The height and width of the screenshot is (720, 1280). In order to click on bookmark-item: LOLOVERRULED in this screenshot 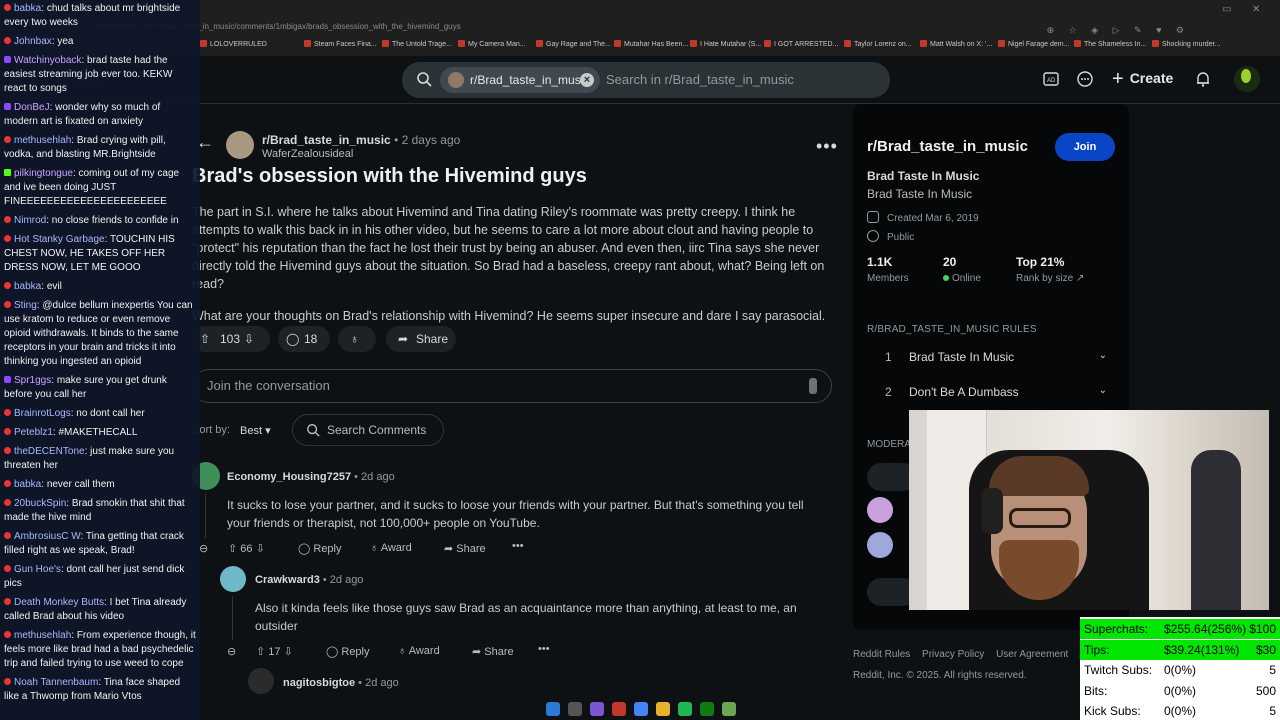, I will do `click(233, 46)`.